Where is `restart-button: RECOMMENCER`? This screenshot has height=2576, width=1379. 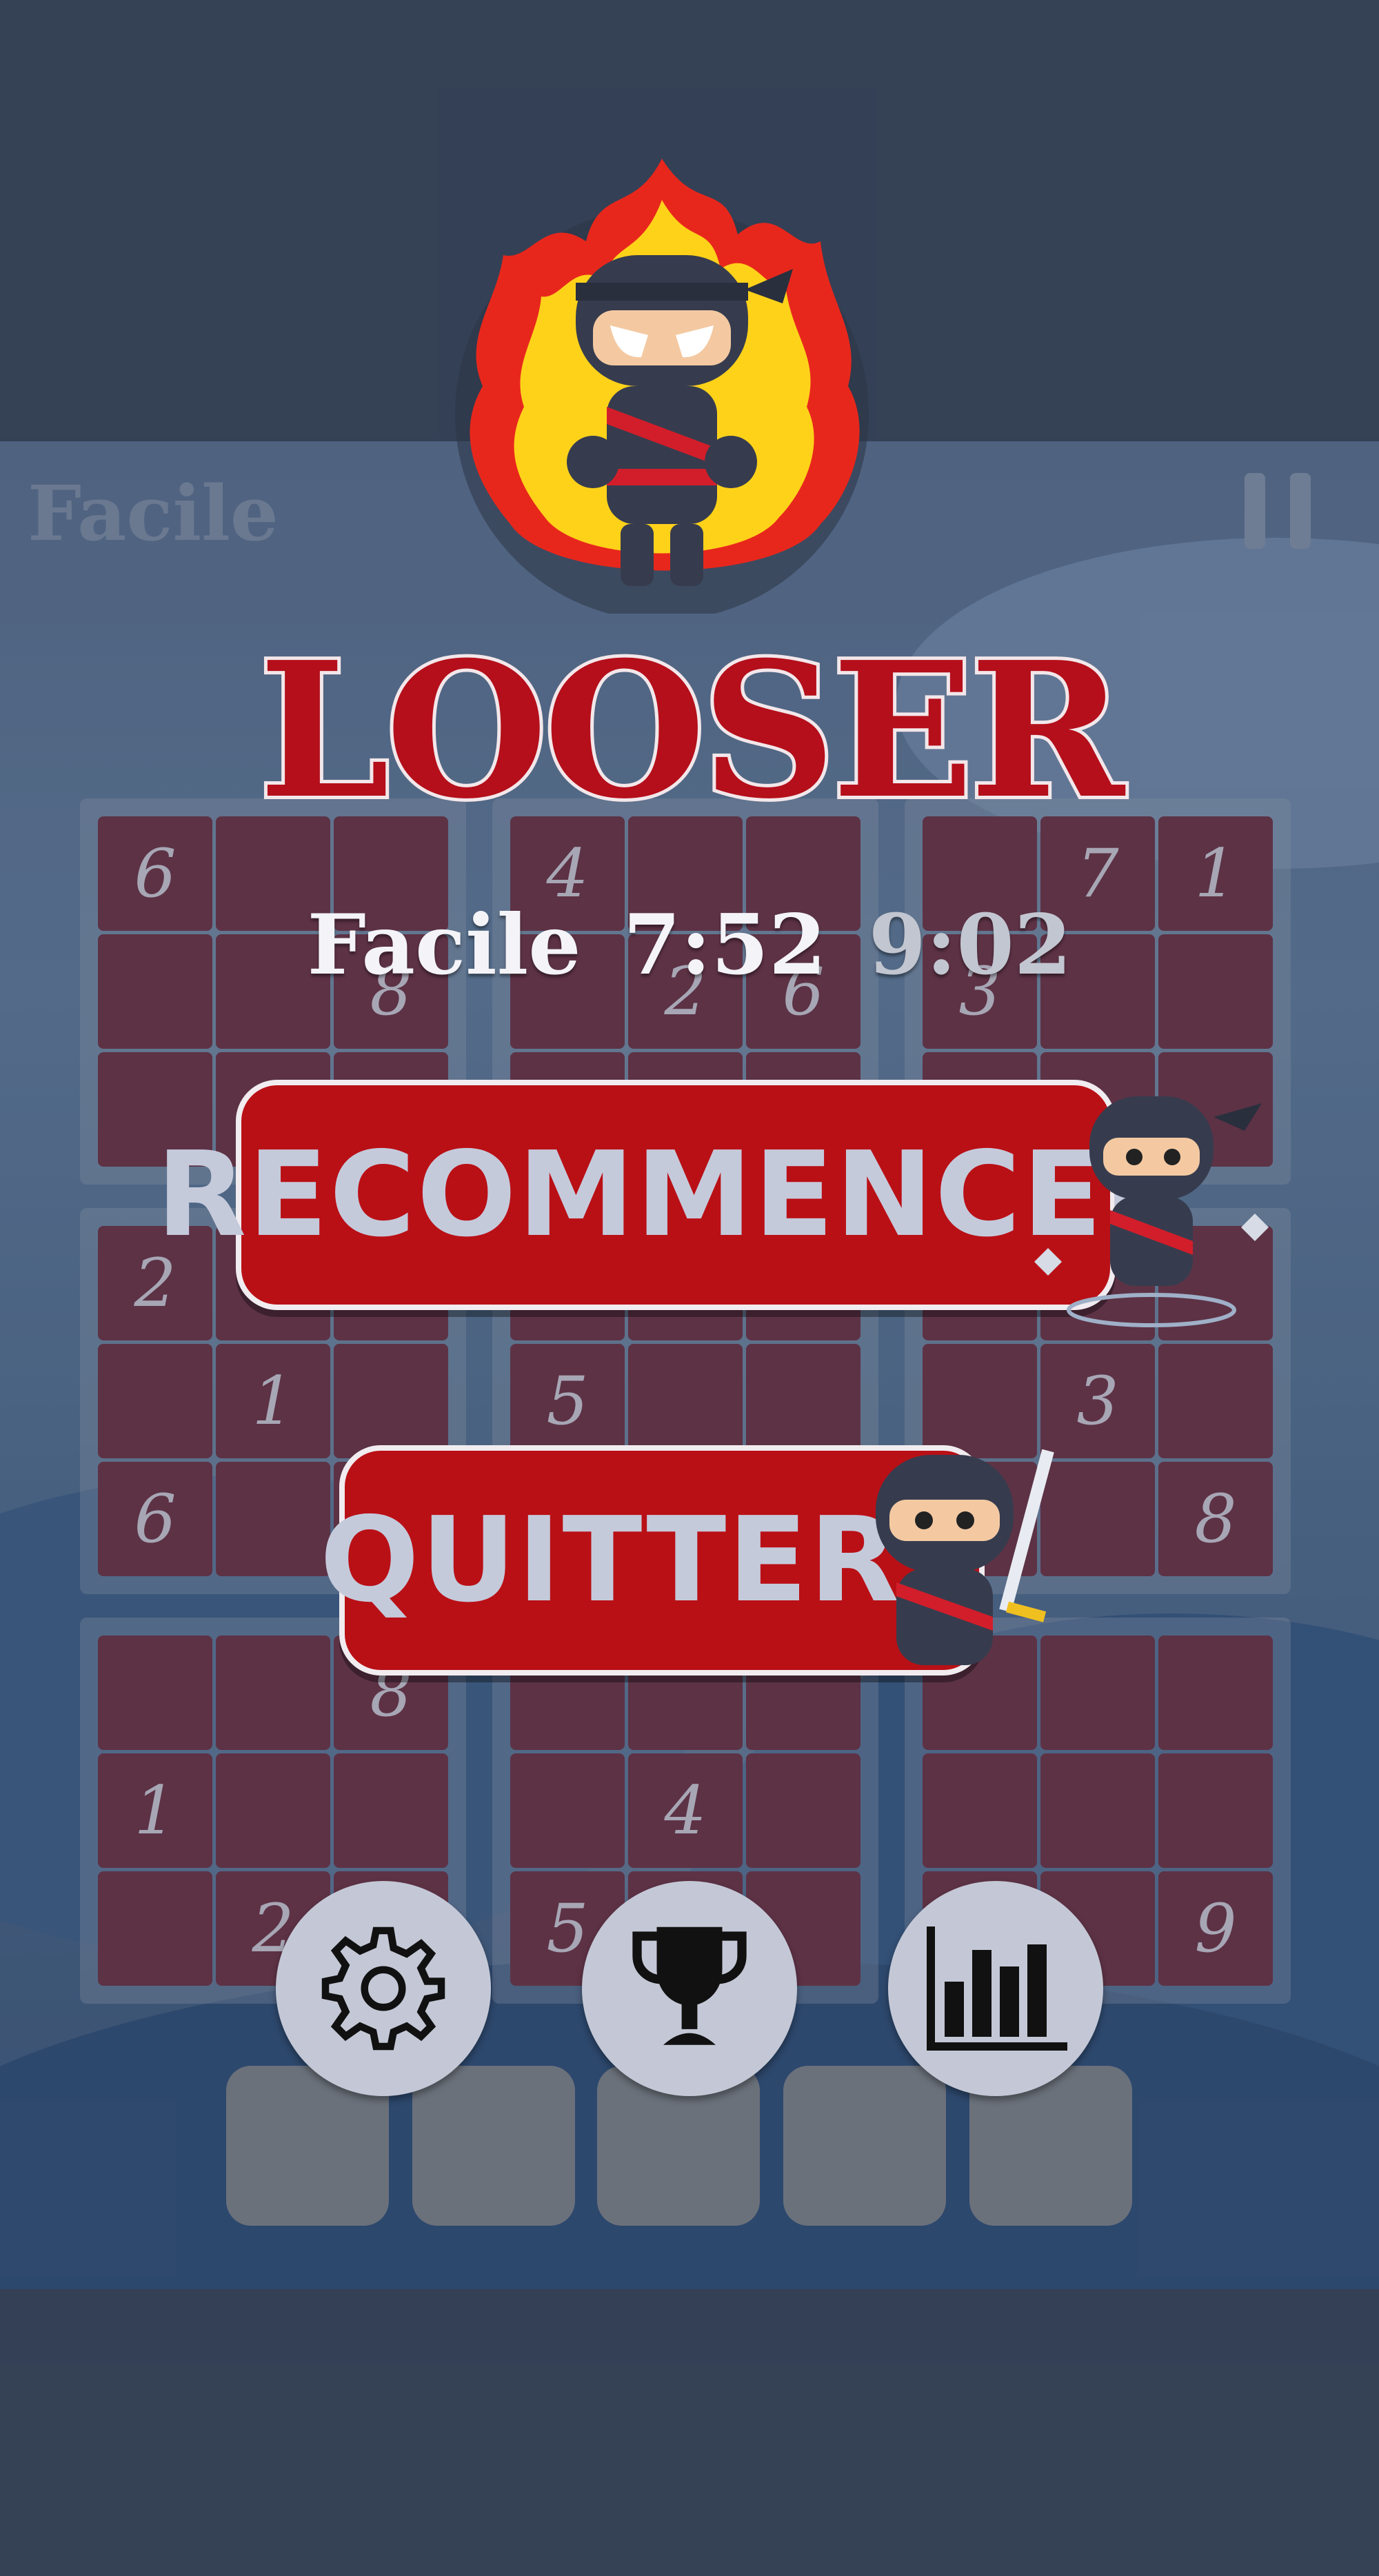
restart-button: RECOMMENCER is located at coordinates (675, 1195).